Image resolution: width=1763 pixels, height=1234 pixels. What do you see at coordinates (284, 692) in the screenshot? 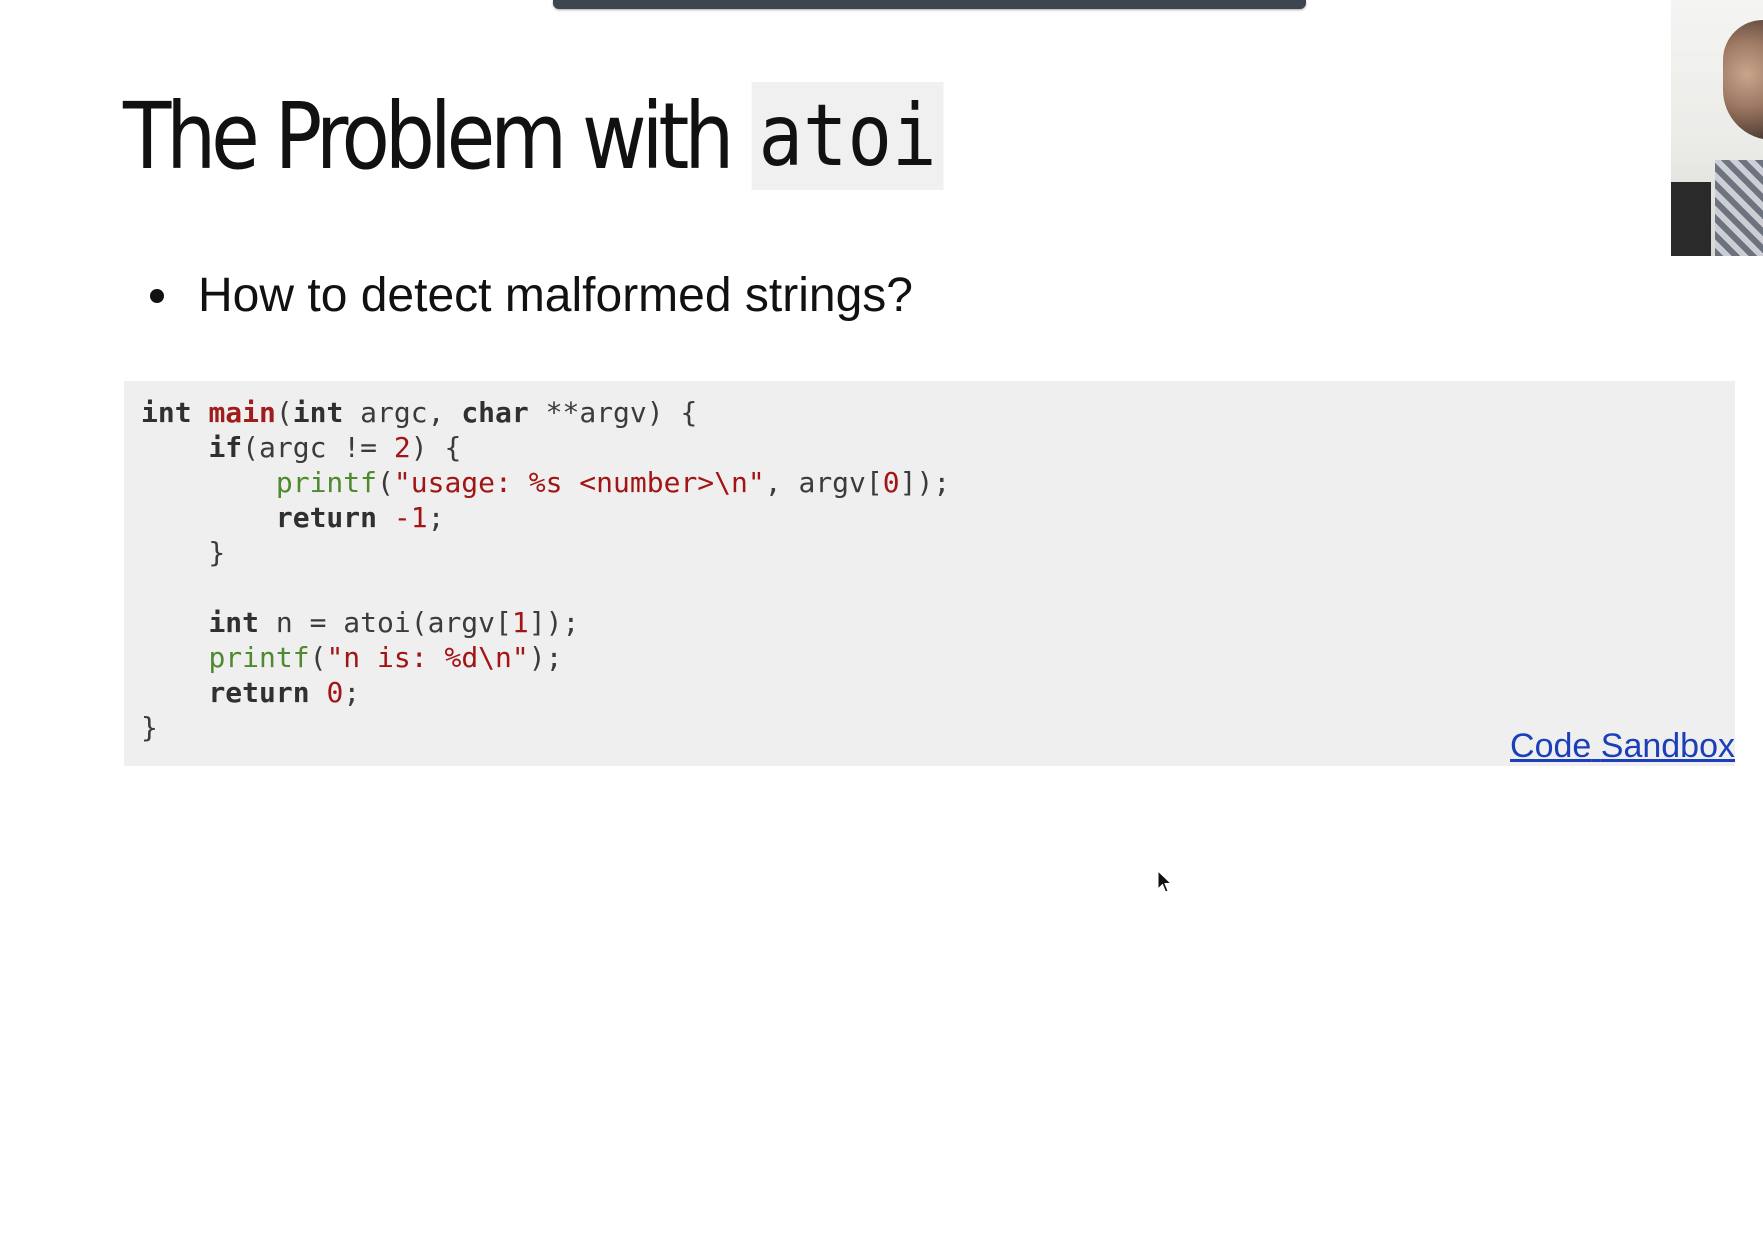
I see `code-line-9: return 0;` at bounding box center [284, 692].